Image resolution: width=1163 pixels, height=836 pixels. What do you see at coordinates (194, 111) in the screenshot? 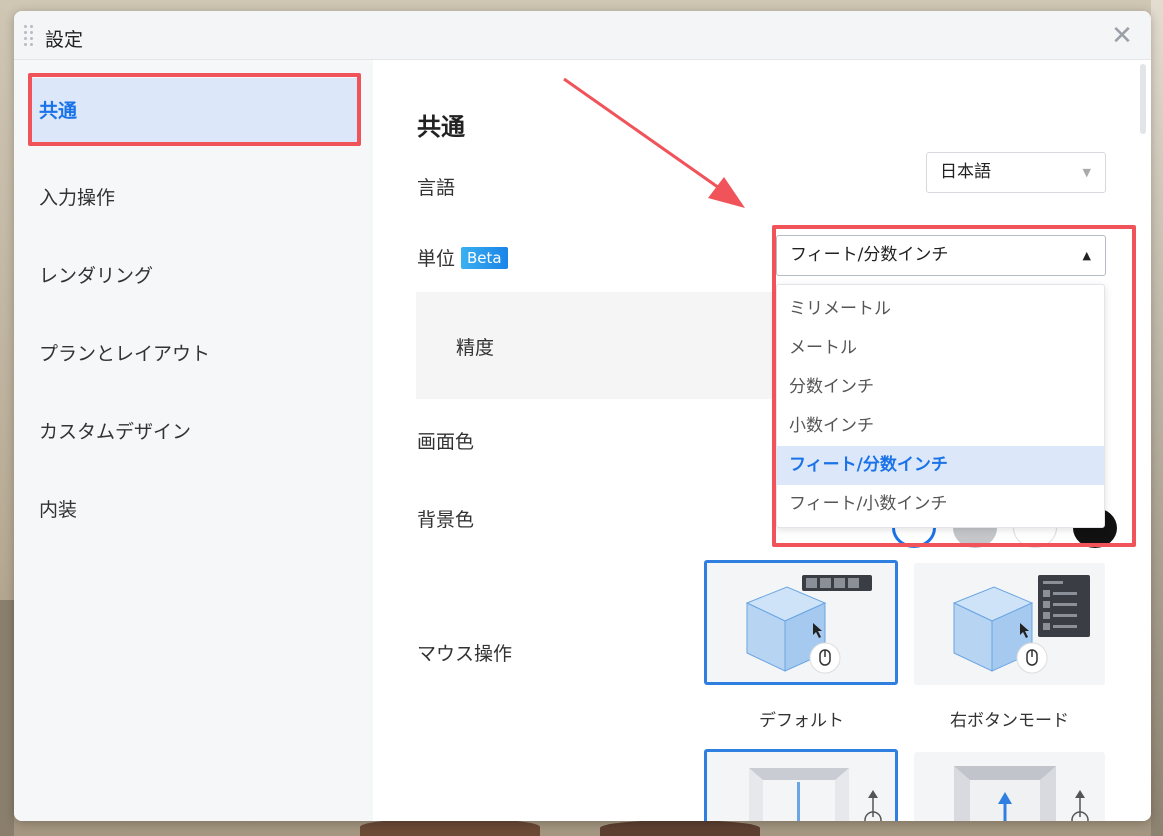
I see `sidebar-item-common: 共通` at bounding box center [194, 111].